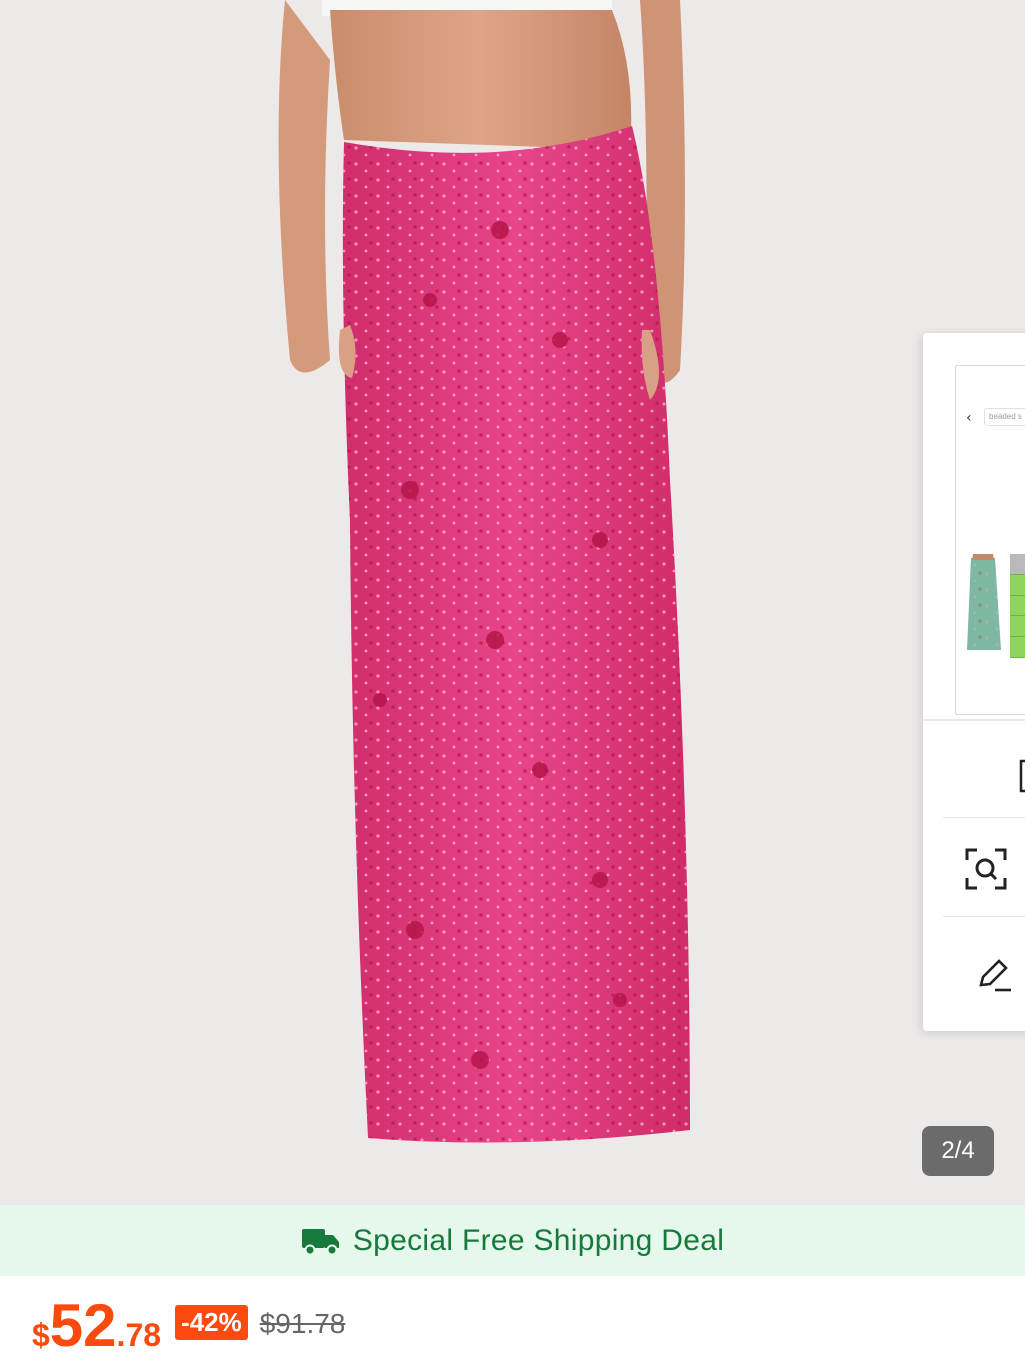 Image resolution: width=1025 pixels, height=1367 pixels. What do you see at coordinates (41, 1335) in the screenshot?
I see `price-currency: $` at bounding box center [41, 1335].